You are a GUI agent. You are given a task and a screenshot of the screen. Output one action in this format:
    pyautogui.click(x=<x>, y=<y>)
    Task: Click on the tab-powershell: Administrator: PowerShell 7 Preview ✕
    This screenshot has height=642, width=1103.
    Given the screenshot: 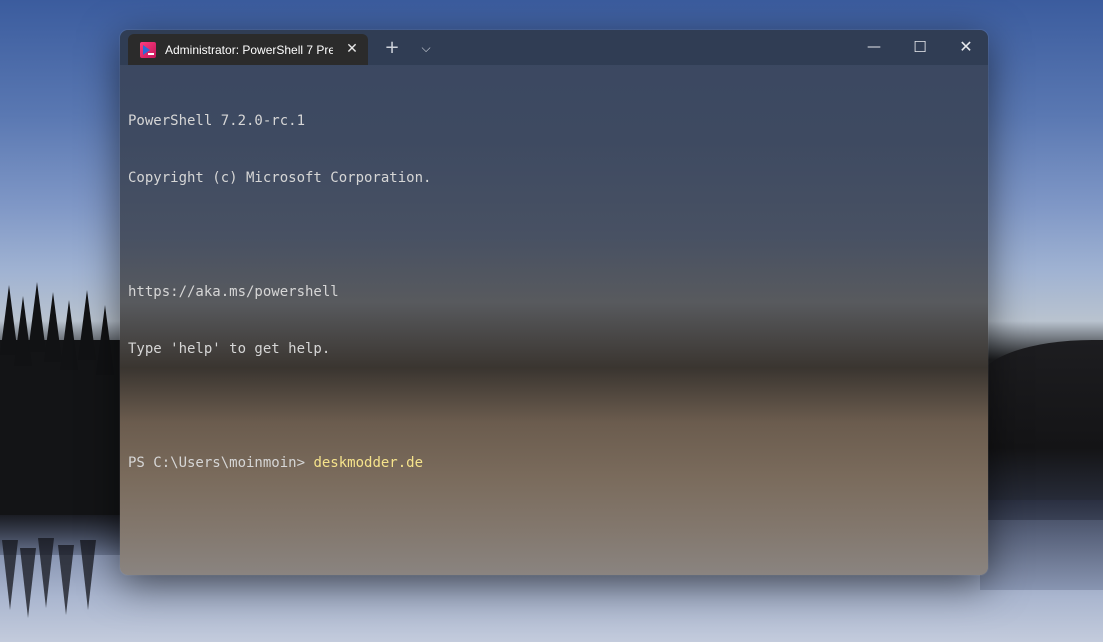 What is the action you would take?
    pyautogui.click(x=248, y=49)
    